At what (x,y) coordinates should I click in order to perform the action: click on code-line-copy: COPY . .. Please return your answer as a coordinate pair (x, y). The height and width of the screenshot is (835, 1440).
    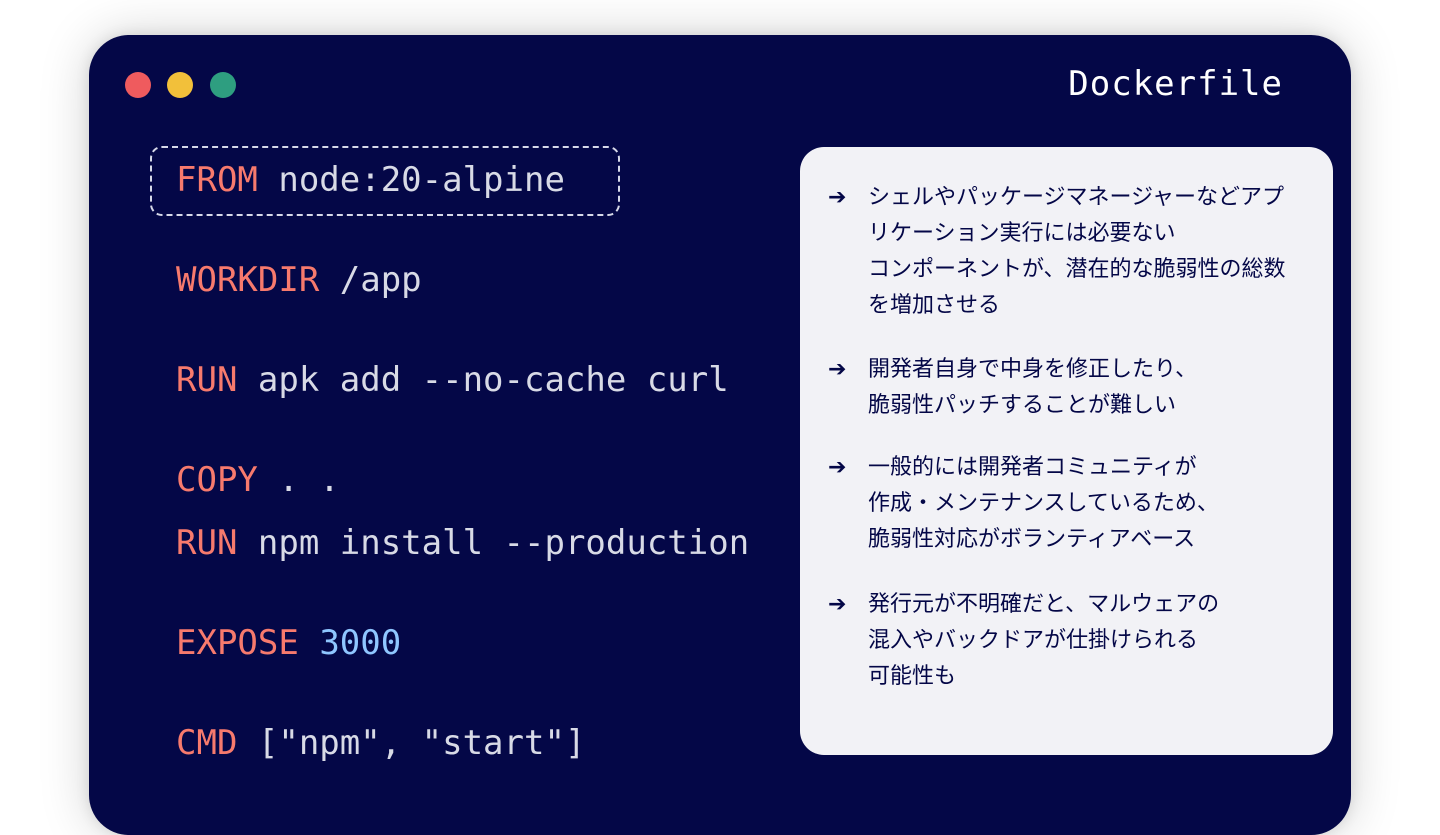
    Looking at the image, I should click on (258, 480).